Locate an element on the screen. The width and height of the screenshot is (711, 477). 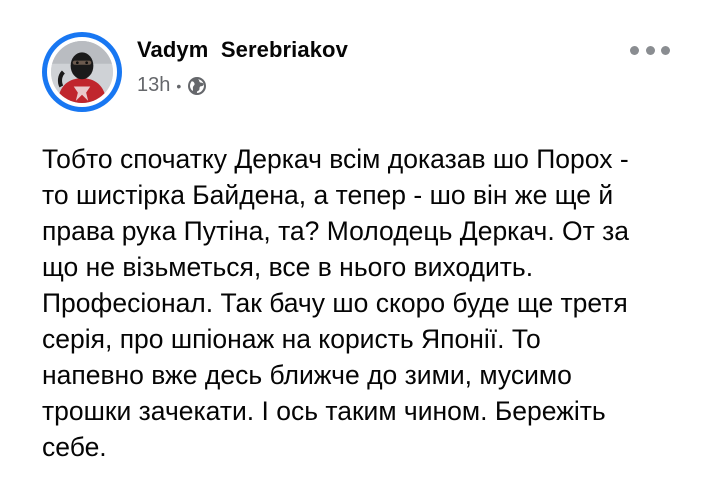
post-text-line: серія, про шпіонаж на користь Японії. То is located at coordinates (291, 339).